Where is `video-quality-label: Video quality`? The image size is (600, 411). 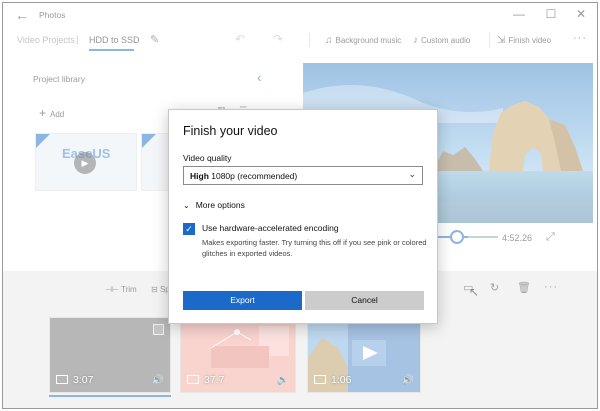
video-quality-label: Video quality is located at coordinates (207, 158).